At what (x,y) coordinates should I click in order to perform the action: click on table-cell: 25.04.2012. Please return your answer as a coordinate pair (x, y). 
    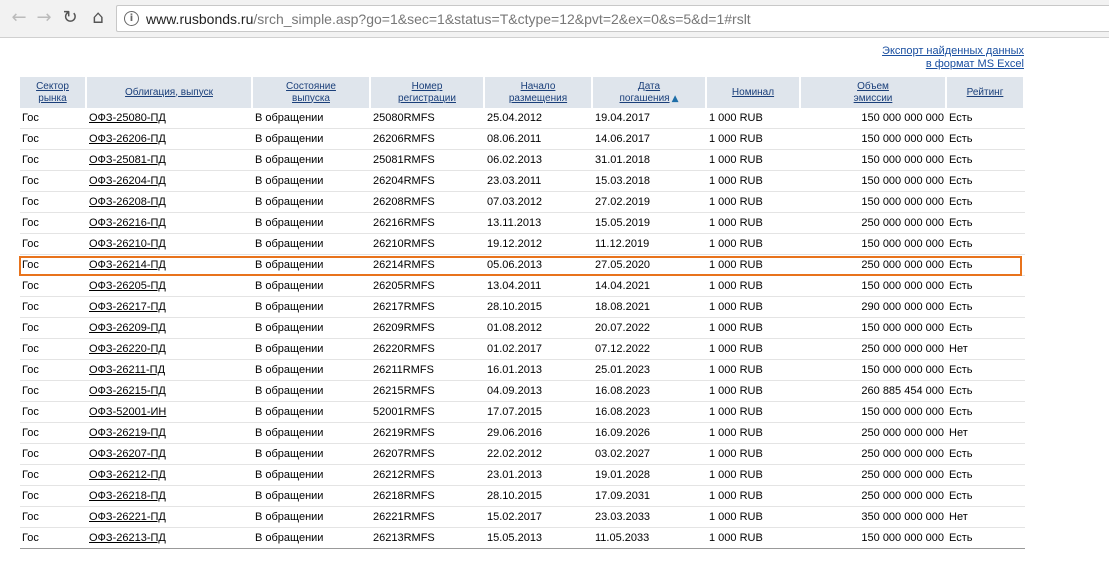
    Looking at the image, I should click on (539, 118).